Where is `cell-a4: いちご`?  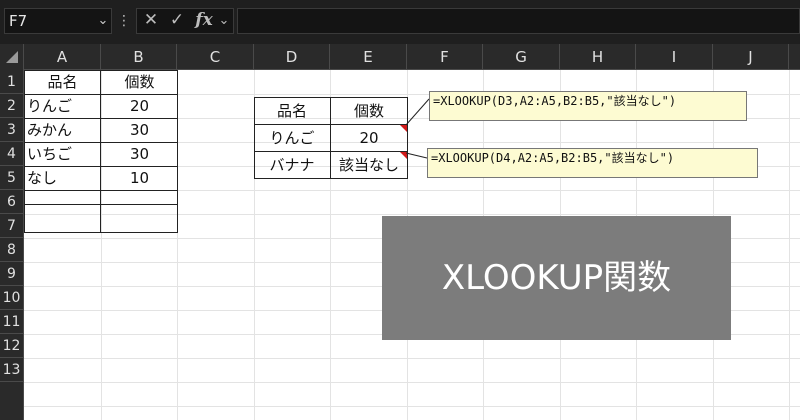 cell-a4: いちご is located at coordinates (62, 154).